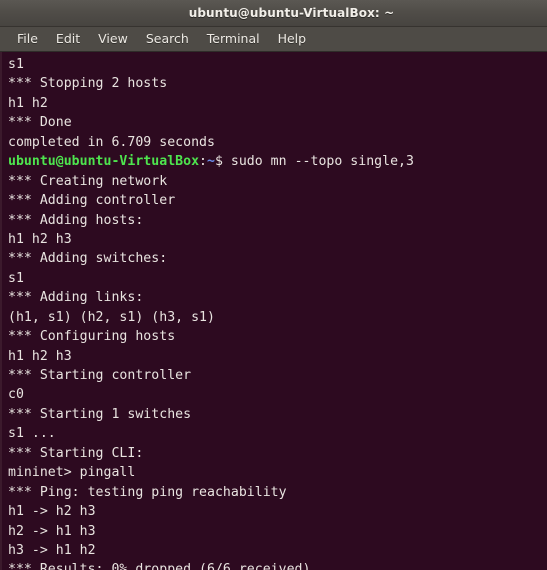 The height and width of the screenshot is (570, 547). I want to click on terminal-line: (h1, s1) (h2, s1) (h3, s1), so click(277, 317).